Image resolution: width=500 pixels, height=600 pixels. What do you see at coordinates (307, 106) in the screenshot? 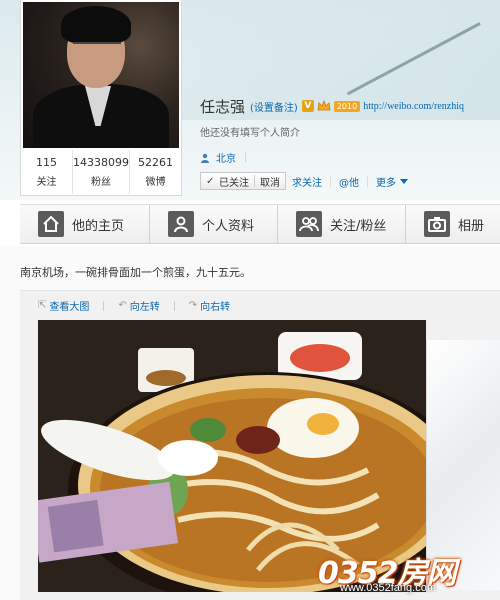
I see `verified-badge: V` at bounding box center [307, 106].